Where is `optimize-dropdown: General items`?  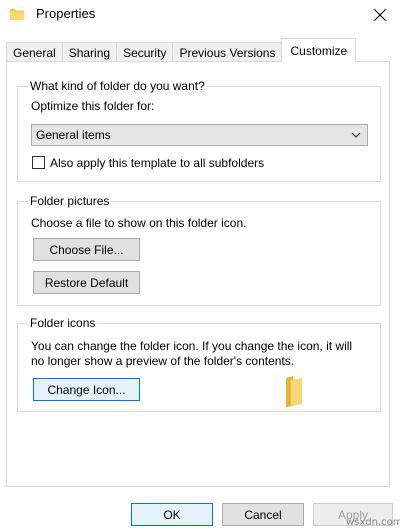
optimize-dropdown: General items is located at coordinates (199, 135).